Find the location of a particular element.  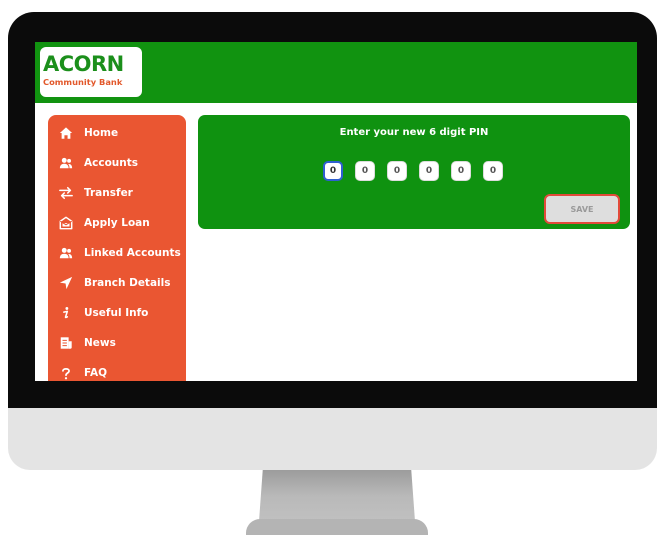

bank-logo: ACORN Community Bank is located at coordinates (91, 72).